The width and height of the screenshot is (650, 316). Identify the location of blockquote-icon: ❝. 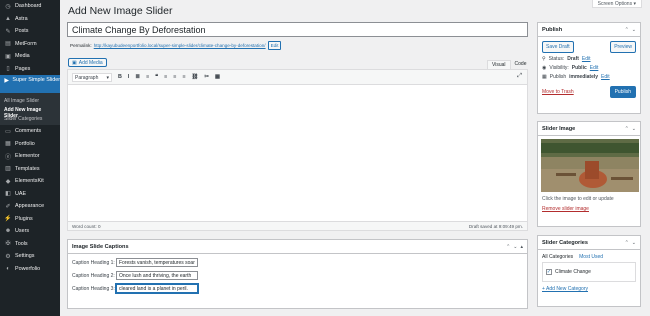
(156, 77).